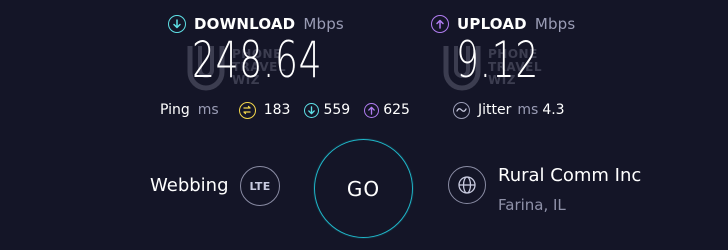 The image size is (728, 250). Describe the element at coordinates (175, 110) in the screenshot. I see `ping-label: Ping` at that location.